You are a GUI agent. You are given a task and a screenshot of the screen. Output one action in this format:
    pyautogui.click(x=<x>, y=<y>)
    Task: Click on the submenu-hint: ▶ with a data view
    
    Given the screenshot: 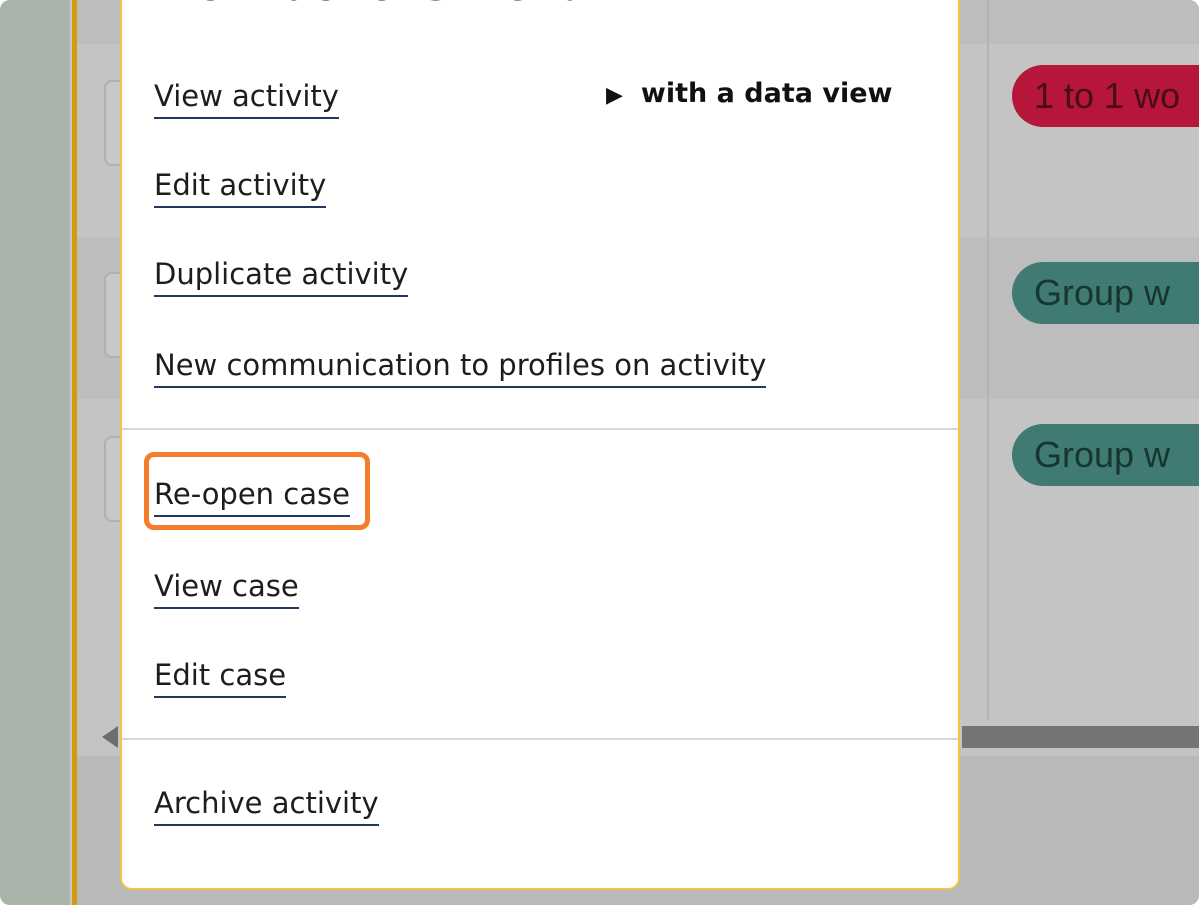 What is the action you would take?
    pyautogui.click(x=749, y=93)
    